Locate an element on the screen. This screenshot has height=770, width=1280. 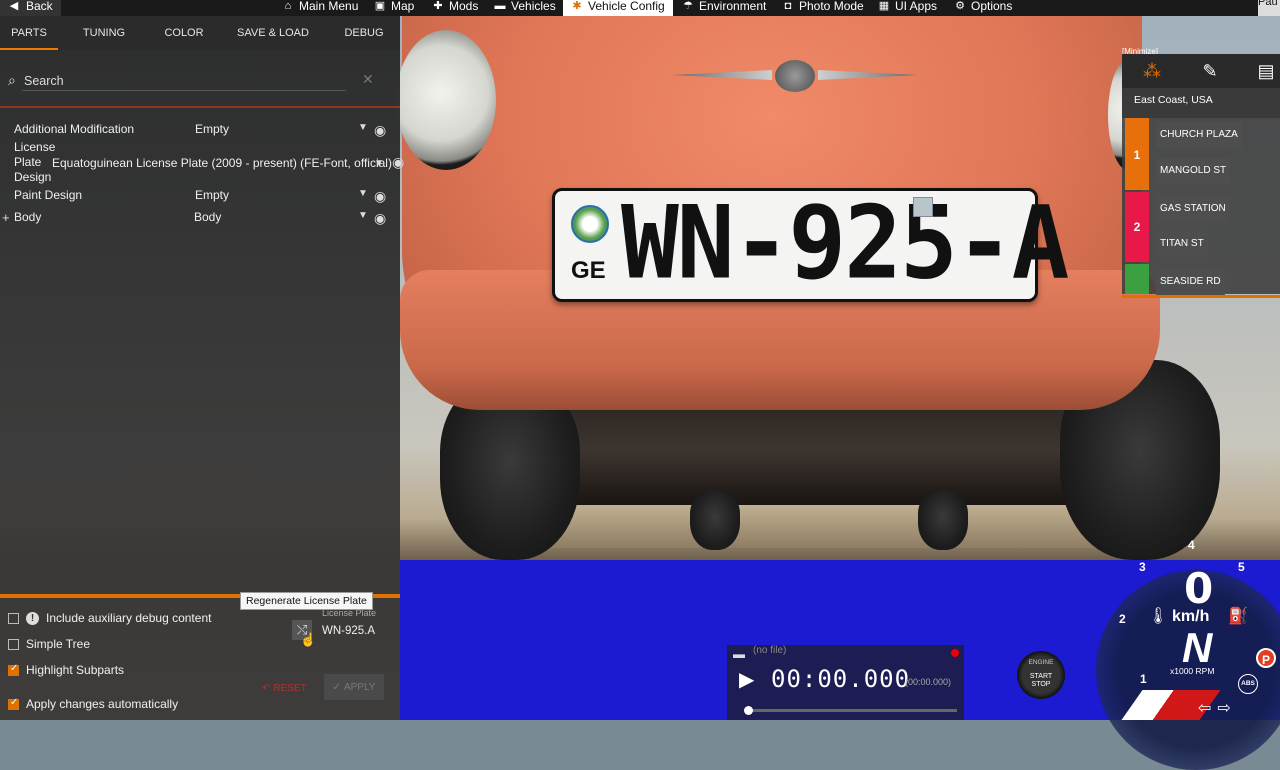
environment-icon: ☂ is located at coordinates (688, 6).